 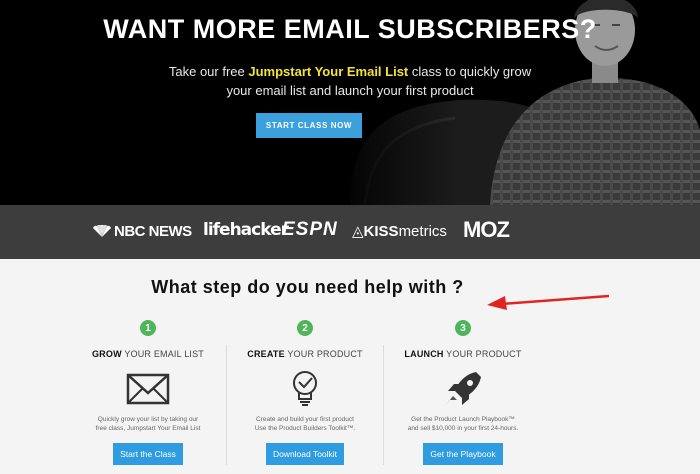 What do you see at coordinates (350, 29) in the screenshot?
I see `hero-title: WANT MORE EMAIL SUBSCRIBERS?` at bounding box center [350, 29].